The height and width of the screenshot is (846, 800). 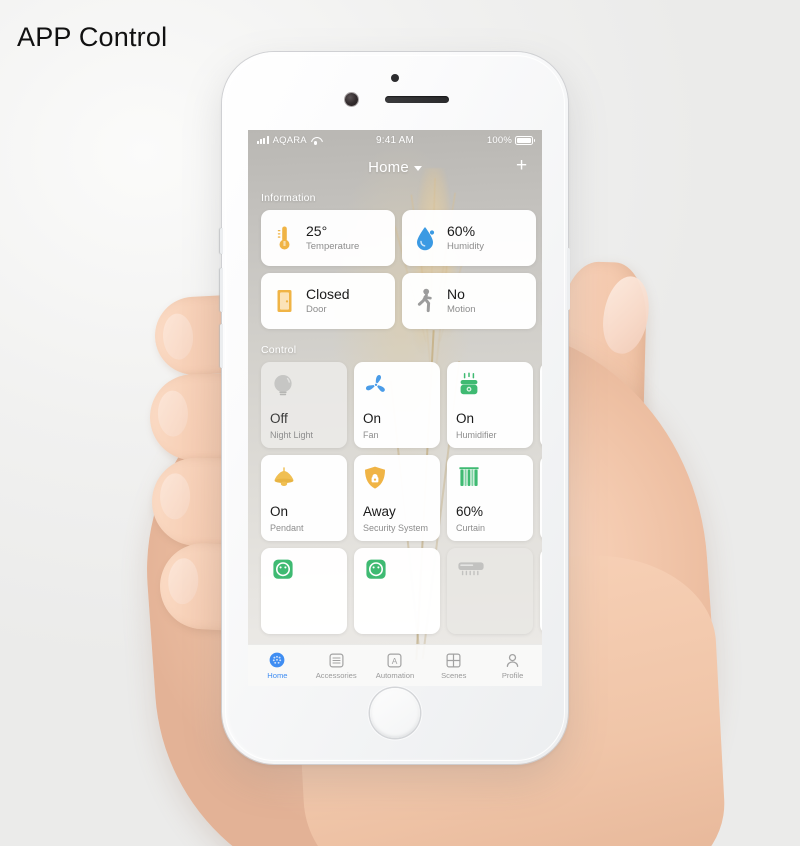 I want to click on earpiece-speaker, so click(x=417, y=99).